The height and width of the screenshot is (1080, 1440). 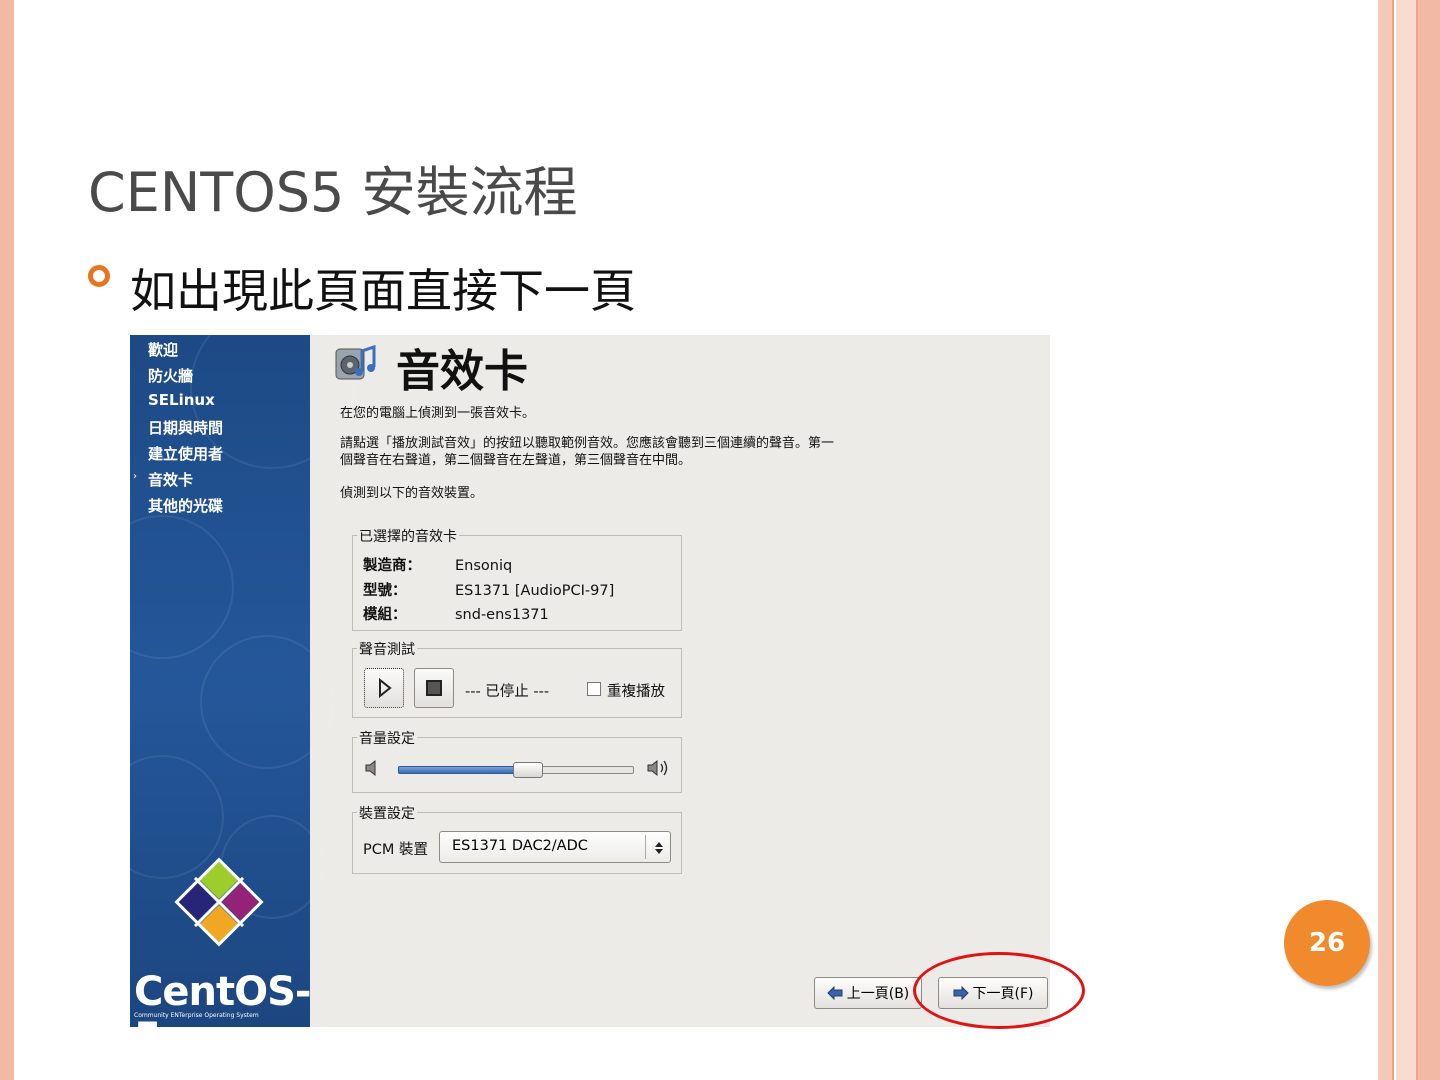 What do you see at coordinates (408, 536) in the screenshot?
I see `selected-card-label: 已選擇的音效卡` at bounding box center [408, 536].